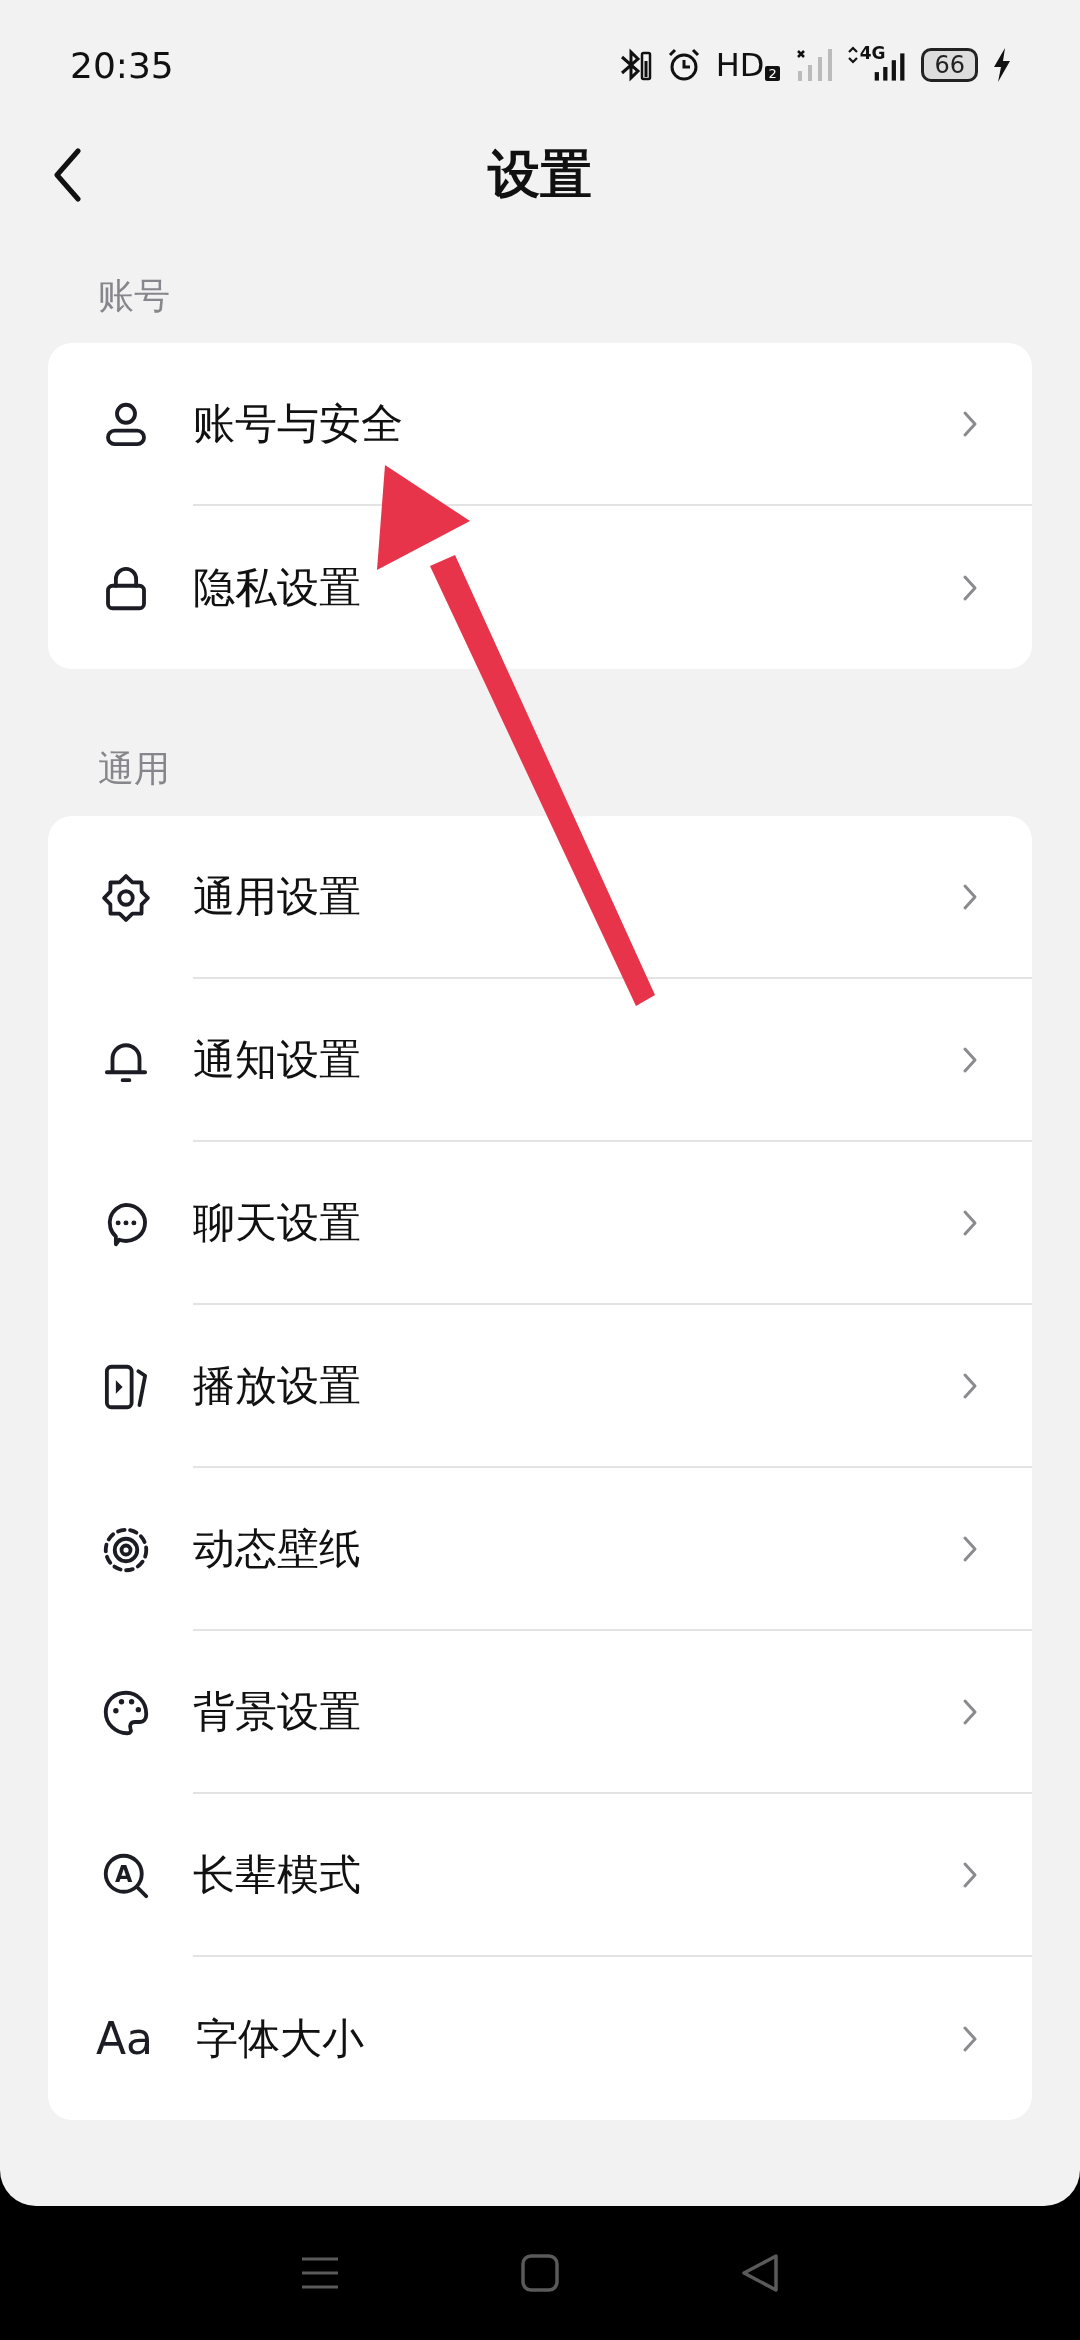 This screenshot has width=1080, height=2340. Describe the element at coordinates (277, 1222) in the screenshot. I see `row-label: 聊天设置` at that location.